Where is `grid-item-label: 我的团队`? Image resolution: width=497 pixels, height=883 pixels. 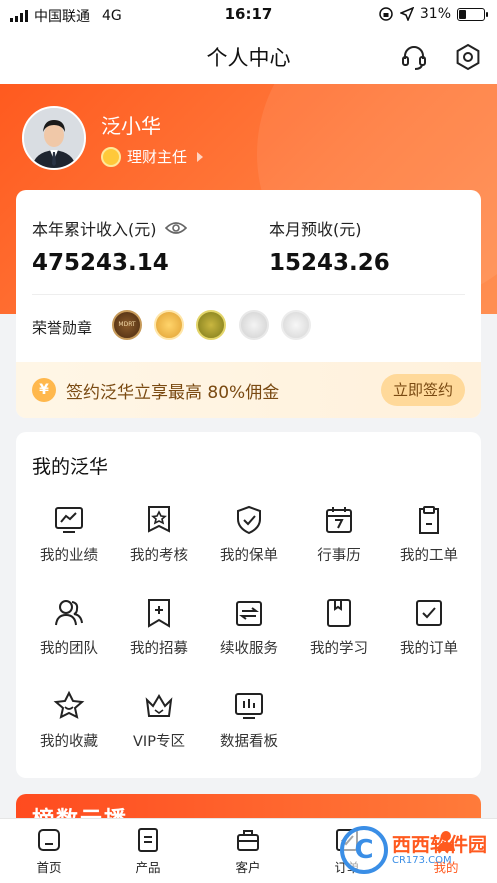 grid-item-label: 我的团队 is located at coordinates (69, 649).